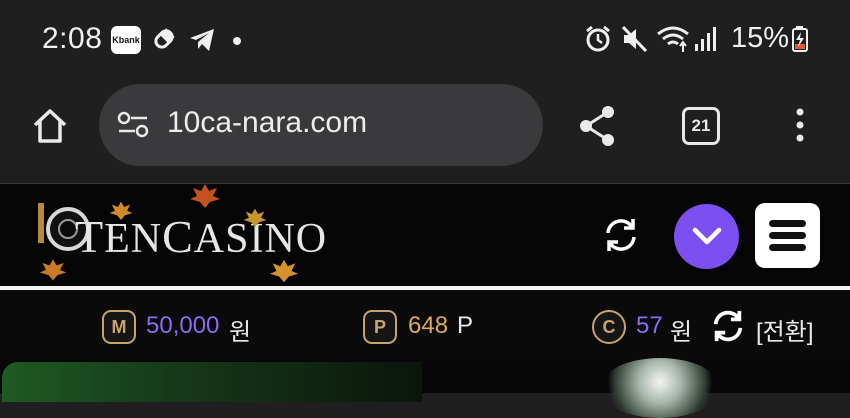 This screenshot has width=850, height=418. What do you see at coordinates (598, 38) in the screenshot?
I see `alarm-icon` at bounding box center [598, 38].